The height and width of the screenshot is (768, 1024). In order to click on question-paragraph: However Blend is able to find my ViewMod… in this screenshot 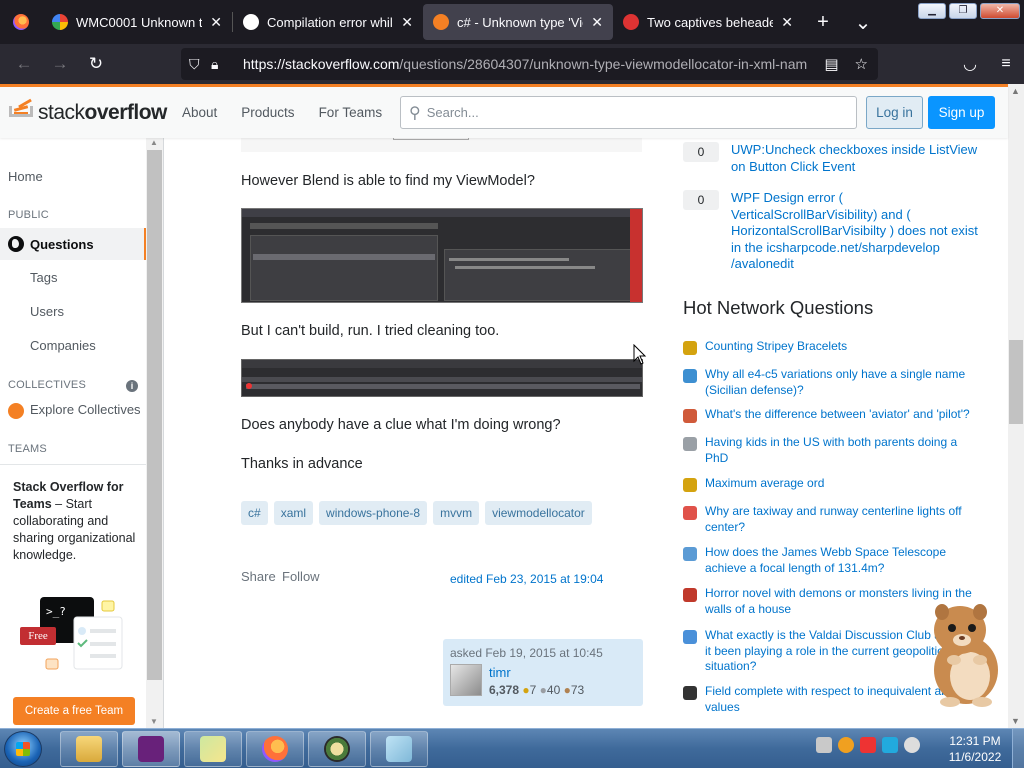, I will do `click(388, 181)`.